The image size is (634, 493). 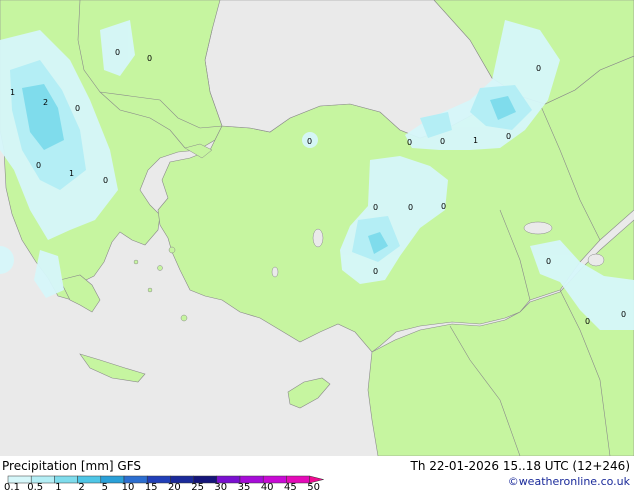 What do you see at coordinates (45, 102) in the screenshot?
I see `map-value-label: 2` at bounding box center [45, 102].